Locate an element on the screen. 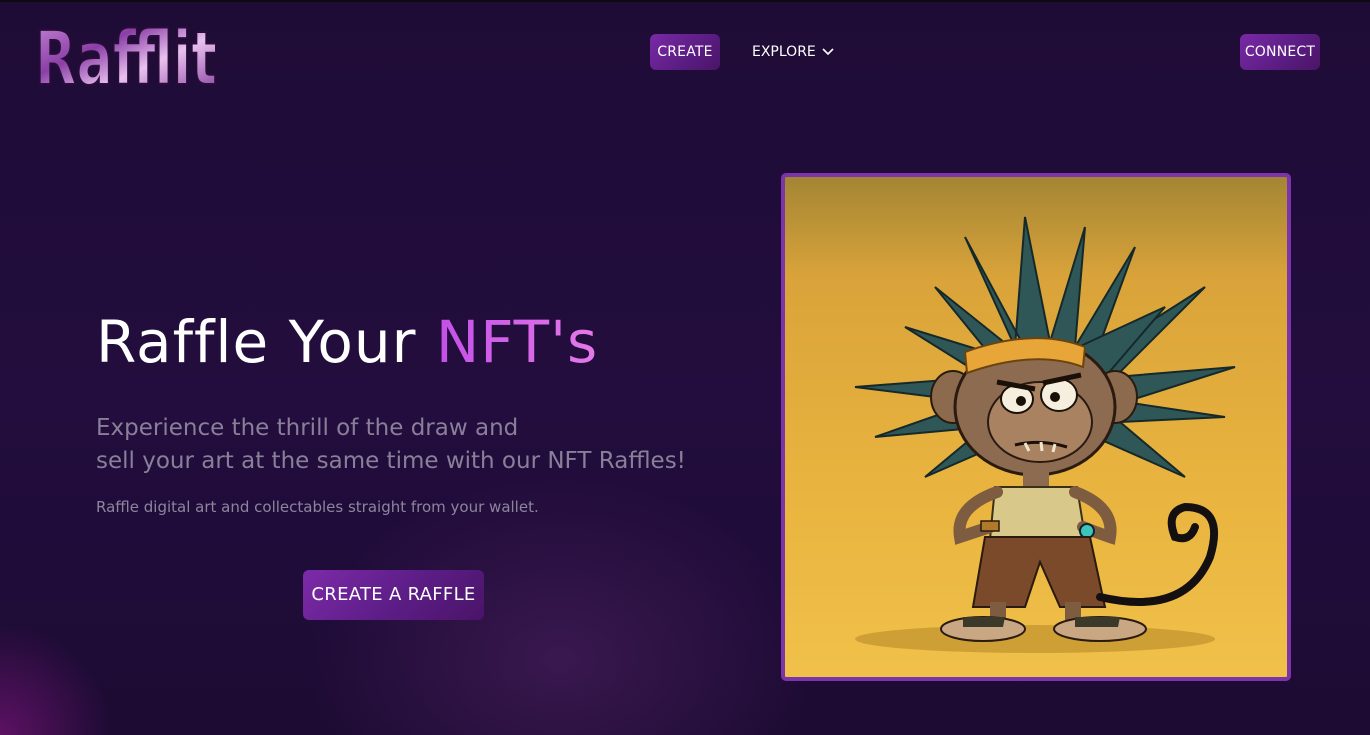  explore-menu: EXPLORE is located at coordinates (793, 52).